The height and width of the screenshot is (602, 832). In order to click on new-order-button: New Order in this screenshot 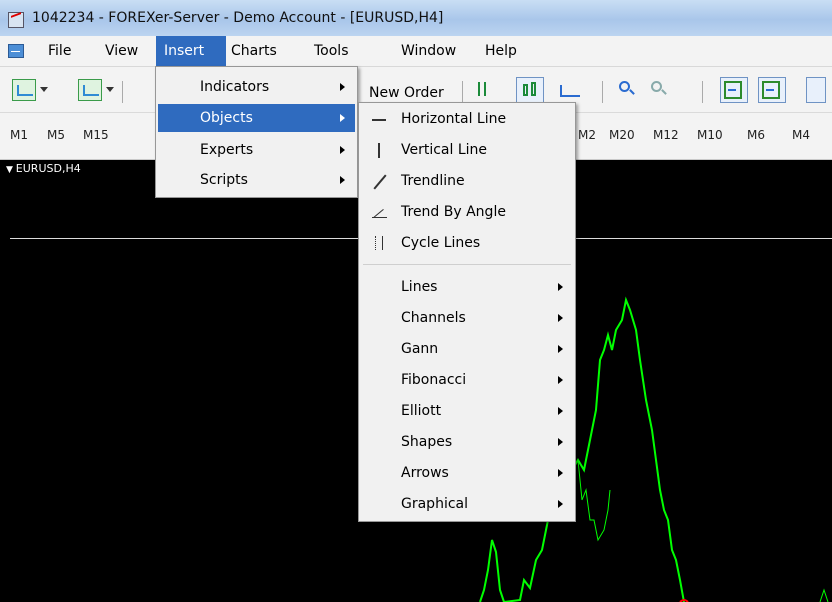, I will do `click(406, 93)`.